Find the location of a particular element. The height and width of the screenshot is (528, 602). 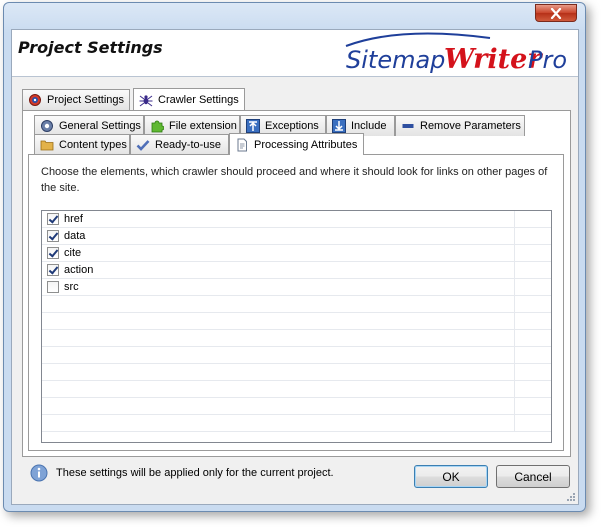

attribute-label: action is located at coordinates (79, 270).